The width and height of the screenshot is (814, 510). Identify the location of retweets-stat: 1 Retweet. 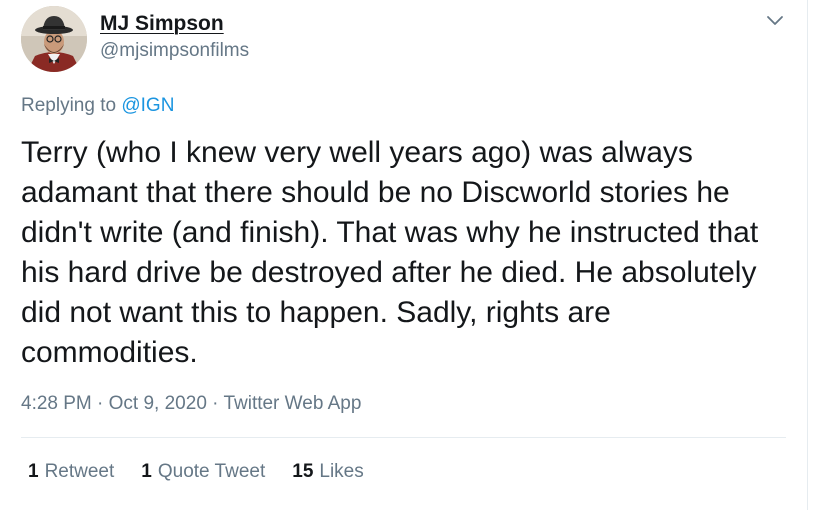
(71, 472).